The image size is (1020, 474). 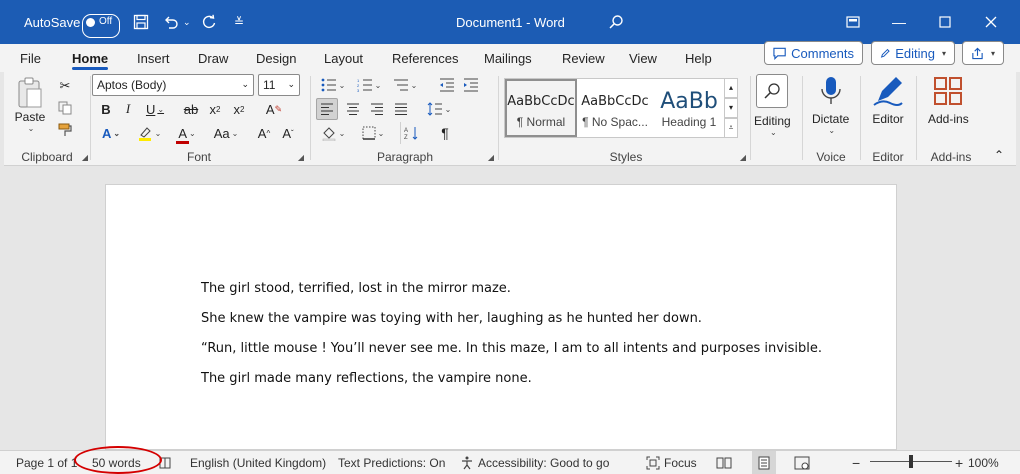 I want to click on document-title: Document1 - Word, so click(x=510, y=22).